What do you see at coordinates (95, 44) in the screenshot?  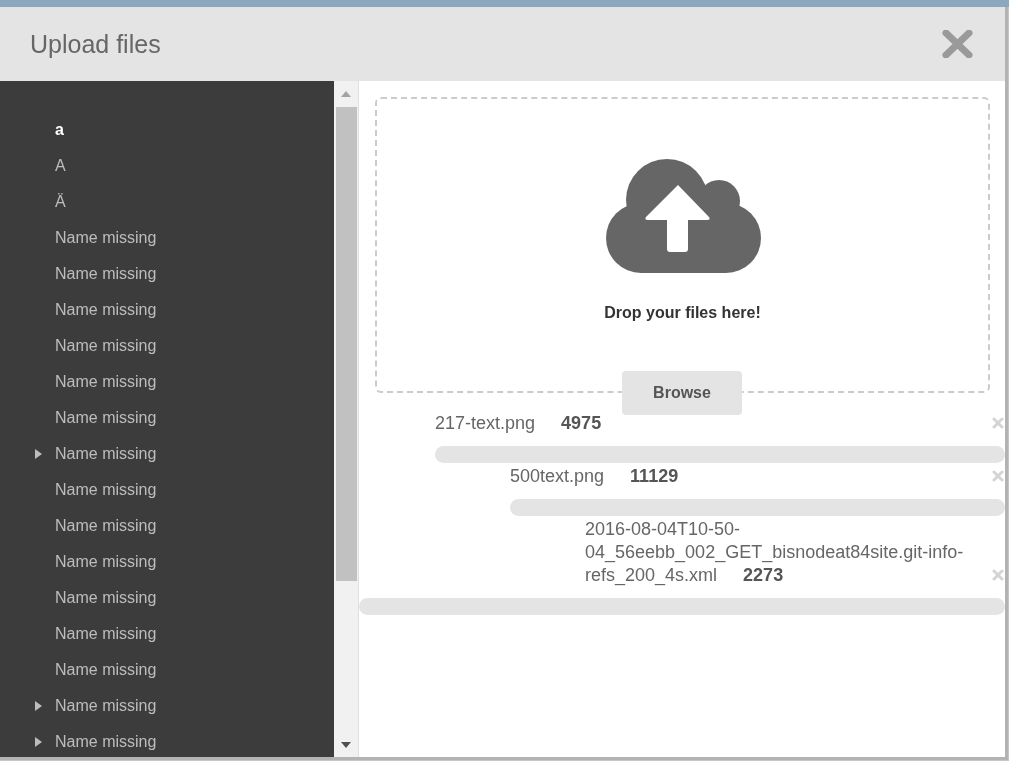 I see `dialog-title: Upload files` at bounding box center [95, 44].